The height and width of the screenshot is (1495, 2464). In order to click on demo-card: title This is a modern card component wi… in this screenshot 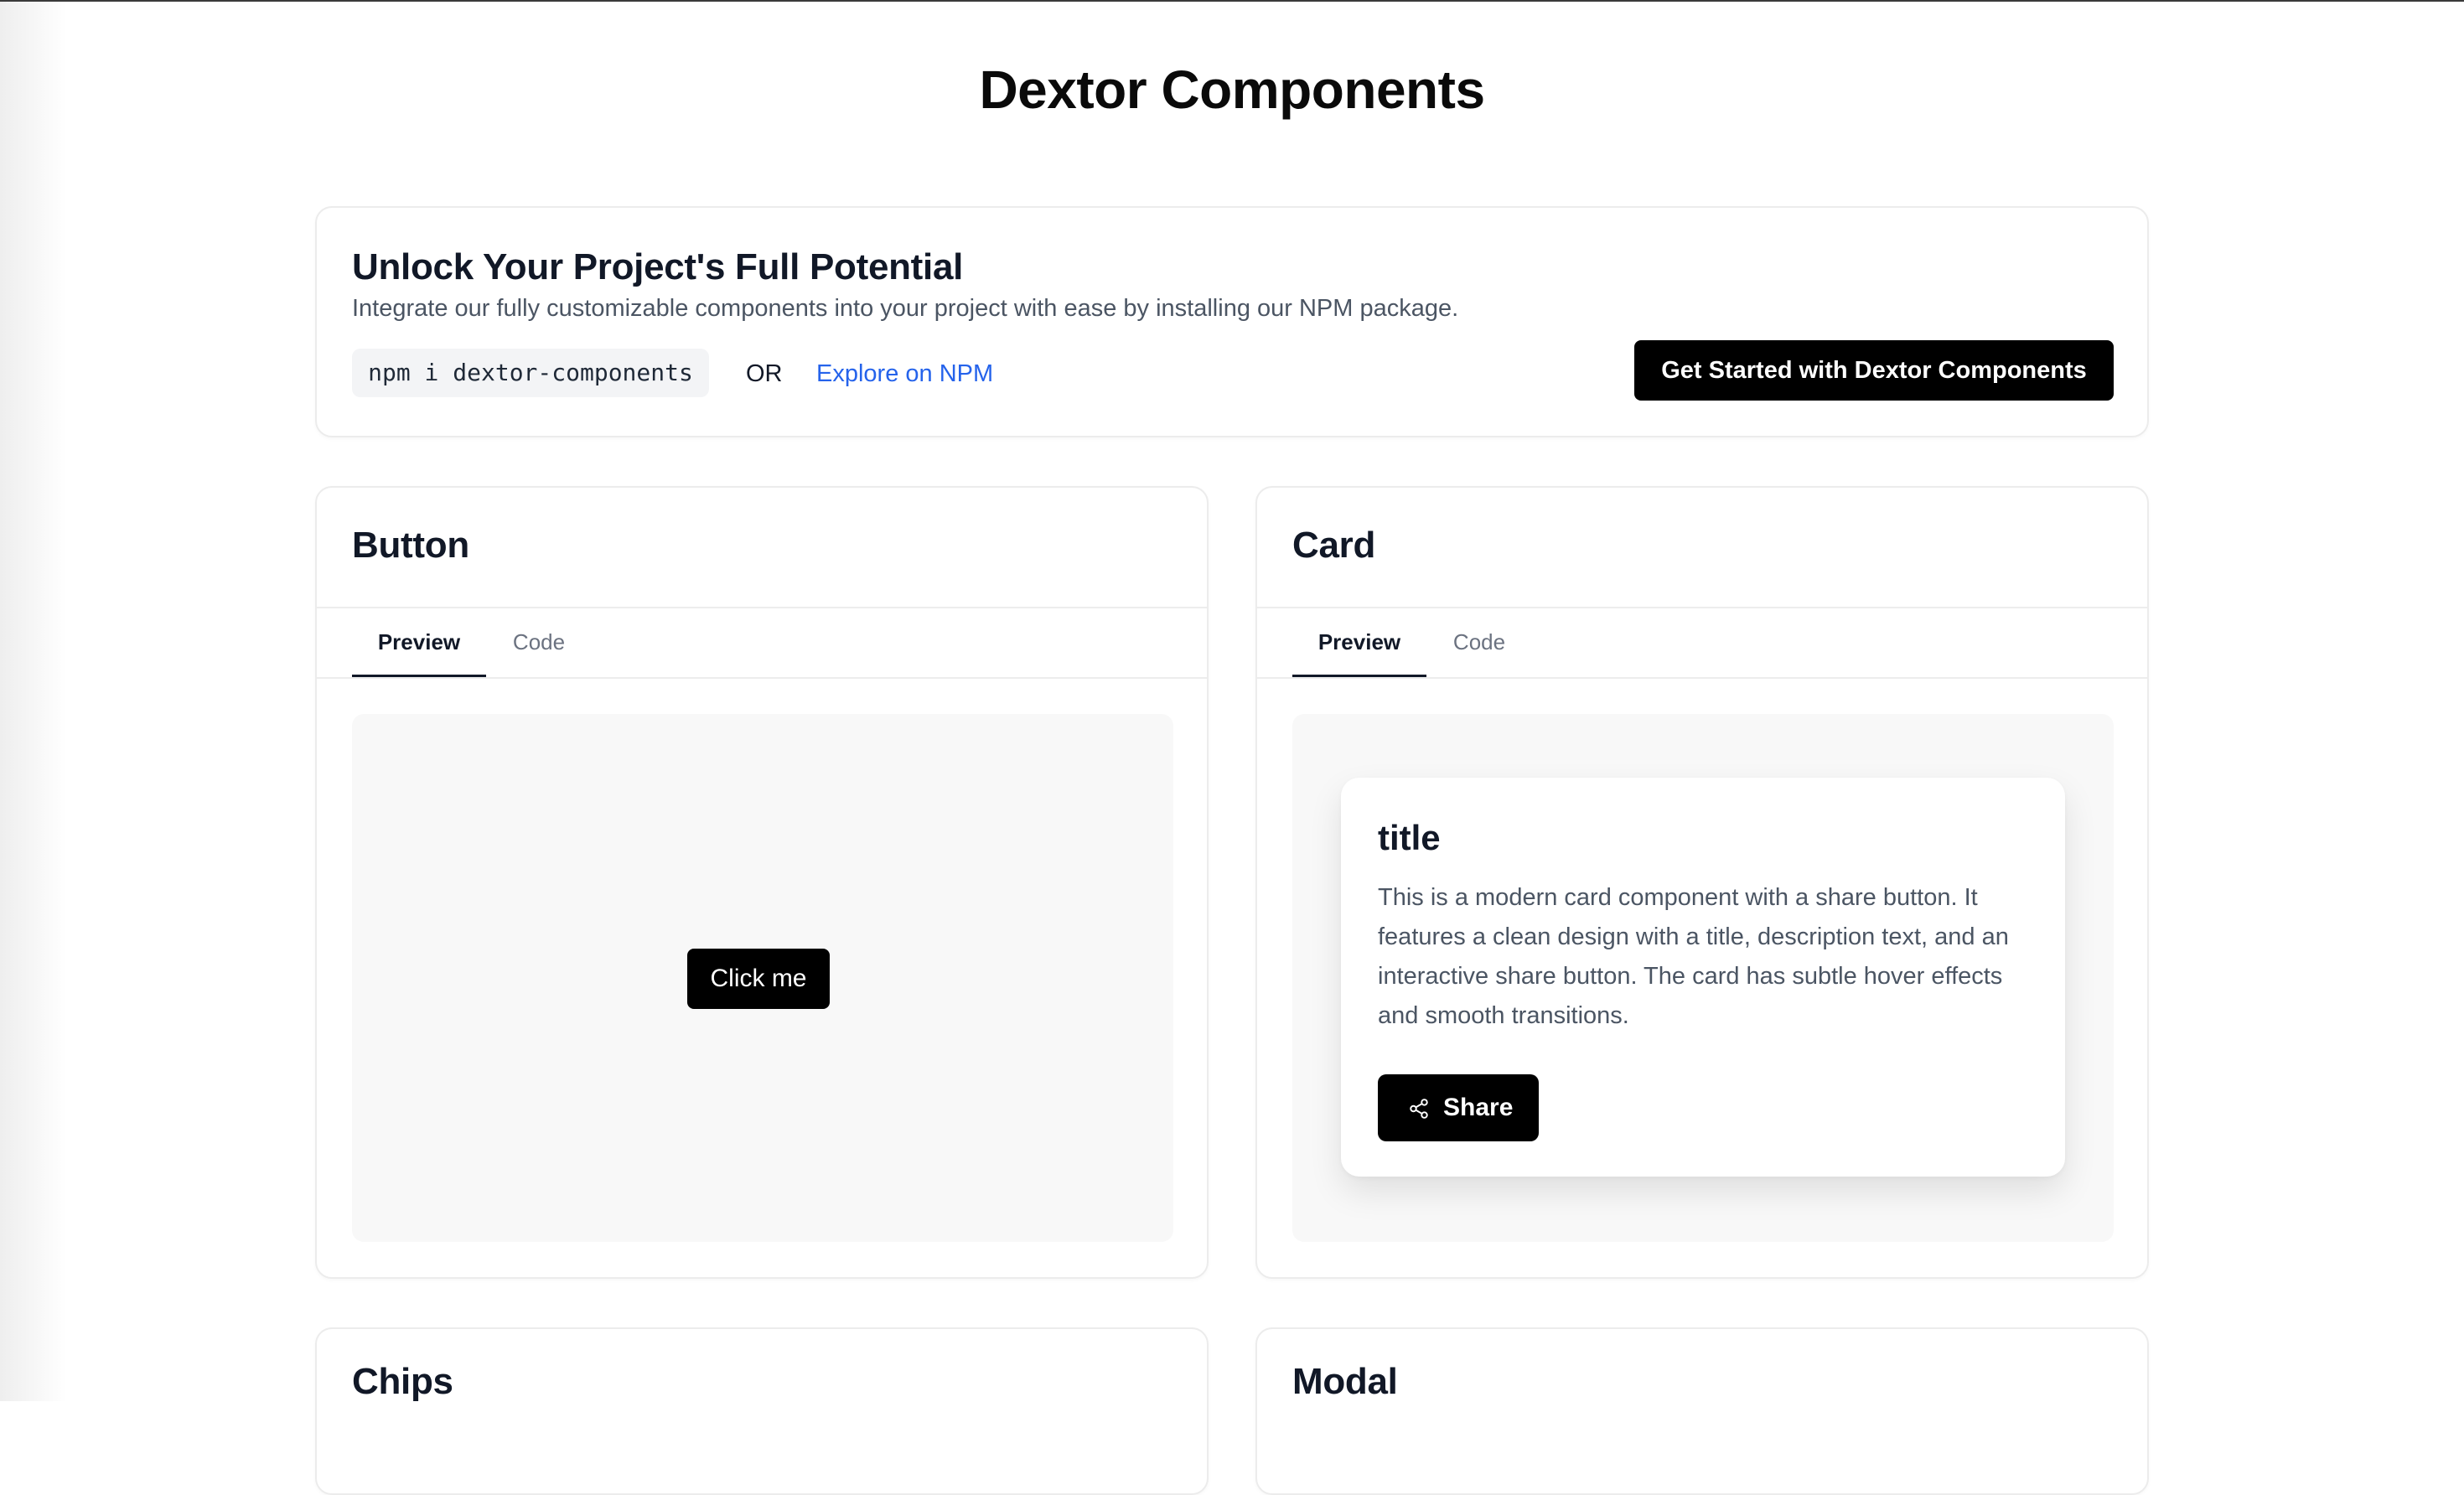, I will do `click(1703, 977)`.